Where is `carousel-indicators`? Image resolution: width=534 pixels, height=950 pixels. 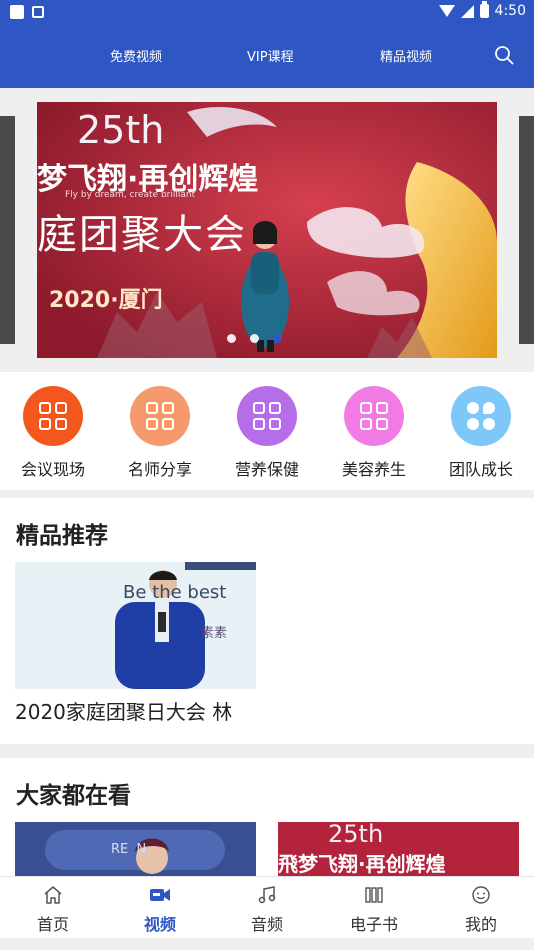 carousel-indicators is located at coordinates (254, 338).